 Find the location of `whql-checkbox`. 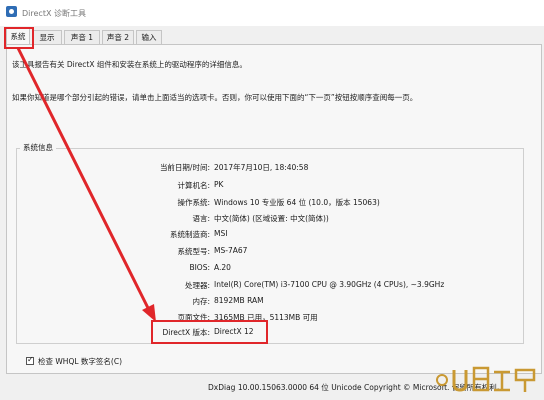

whql-checkbox is located at coordinates (30, 360).